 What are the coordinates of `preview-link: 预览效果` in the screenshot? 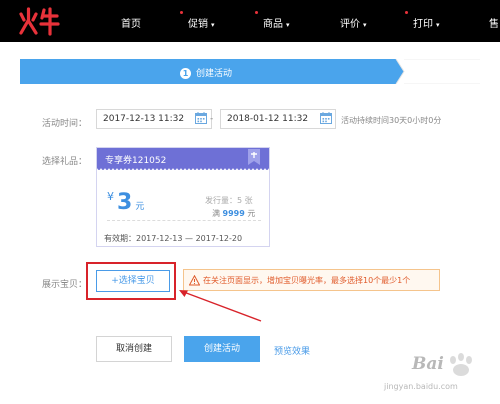 It's located at (292, 350).